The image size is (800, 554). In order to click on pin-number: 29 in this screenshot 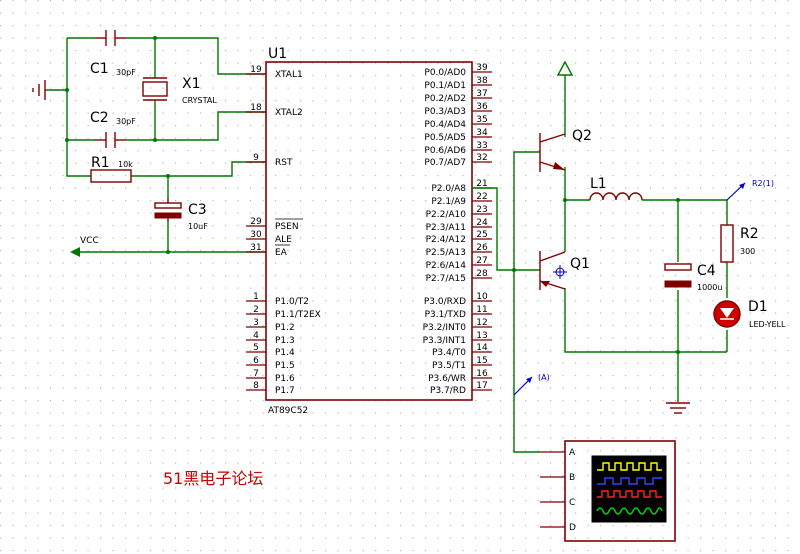, I will do `click(256, 222)`.